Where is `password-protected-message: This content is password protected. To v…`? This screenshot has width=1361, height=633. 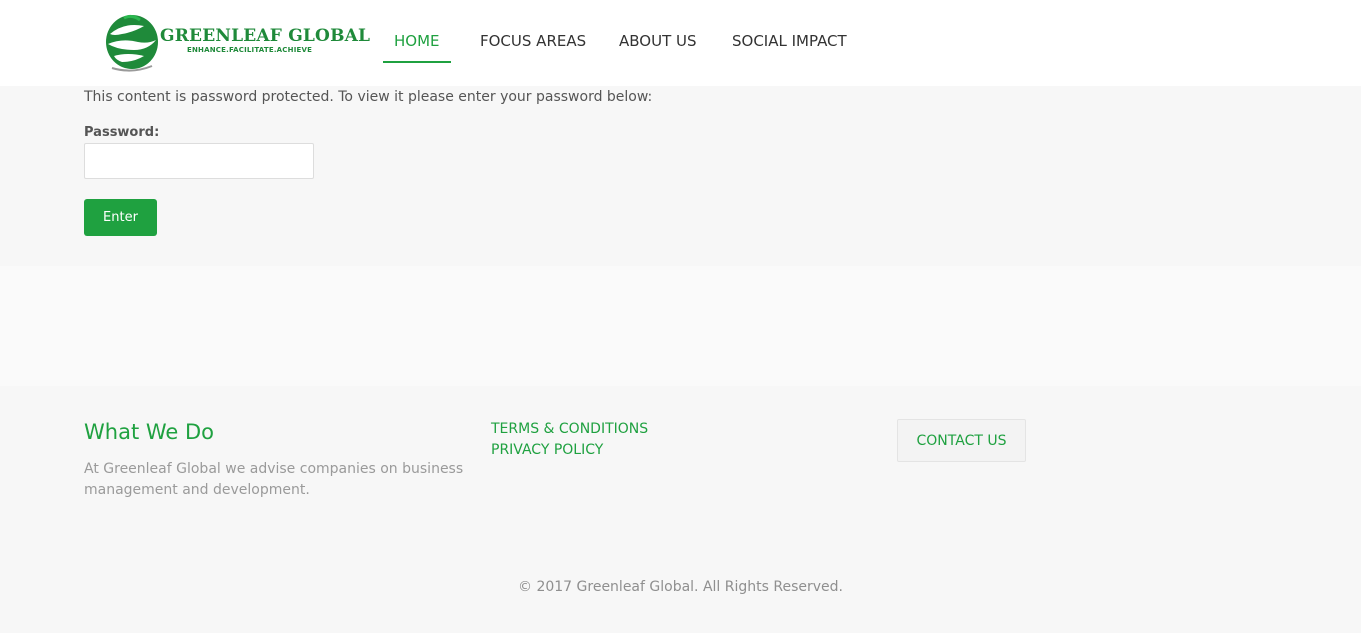
password-protected-message: This content is password protected. To v… is located at coordinates (368, 97).